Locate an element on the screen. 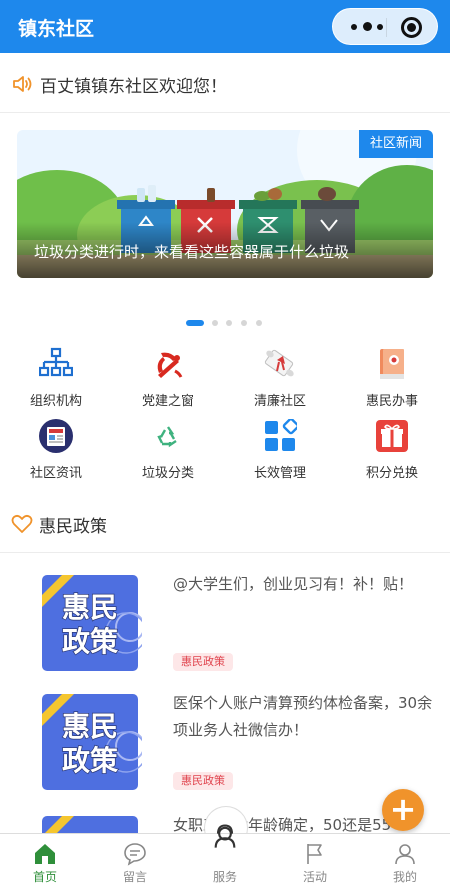 The height and width of the screenshot is (890, 450). org-chart-icon is located at coordinates (56, 362).